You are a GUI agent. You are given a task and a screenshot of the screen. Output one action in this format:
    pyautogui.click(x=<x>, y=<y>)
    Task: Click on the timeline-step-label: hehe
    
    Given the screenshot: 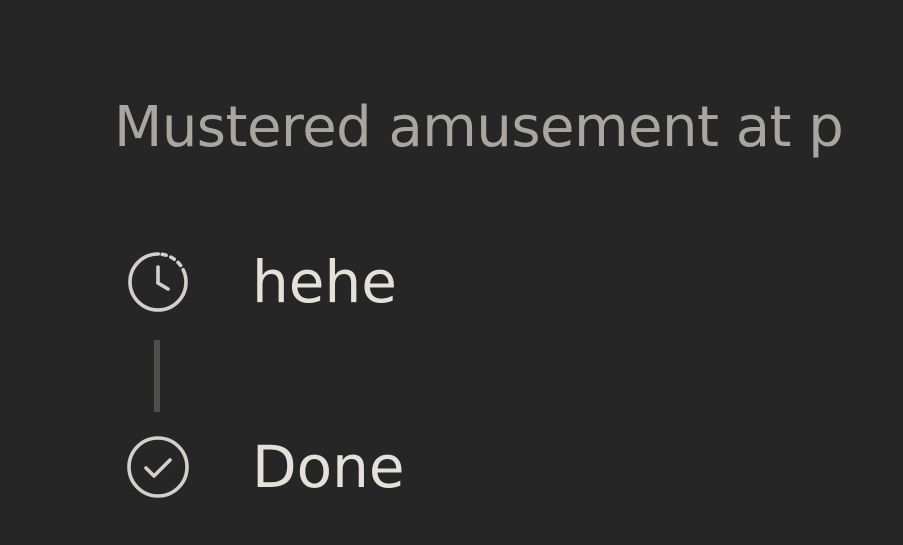 What is the action you would take?
    pyautogui.click(x=324, y=282)
    